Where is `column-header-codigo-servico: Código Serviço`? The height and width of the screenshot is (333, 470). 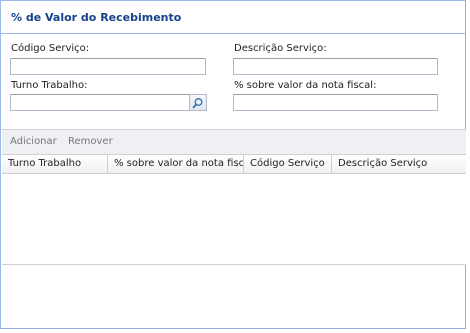
column-header-codigo-servico: Código Serviço is located at coordinates (288, 164).